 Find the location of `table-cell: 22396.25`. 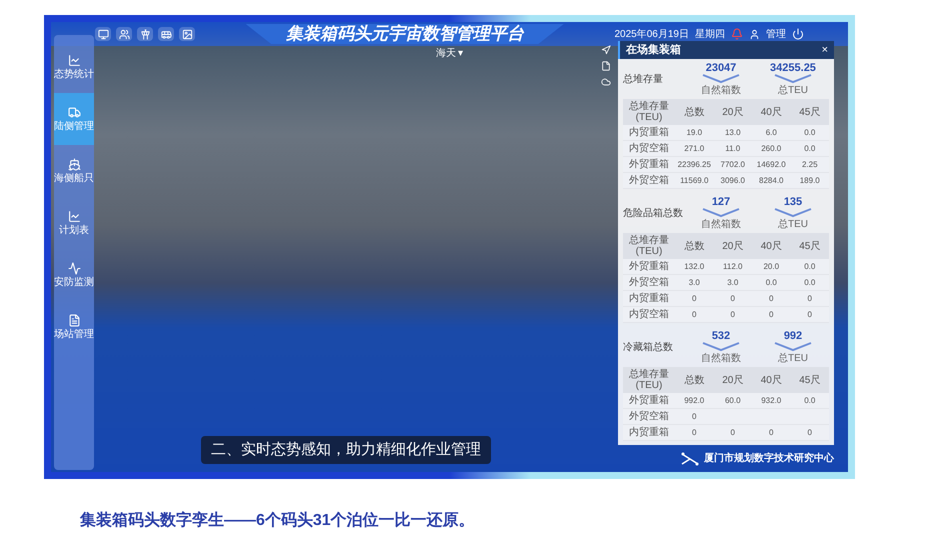

table-cell: 22396.25 is located at coordinates (694, 164).